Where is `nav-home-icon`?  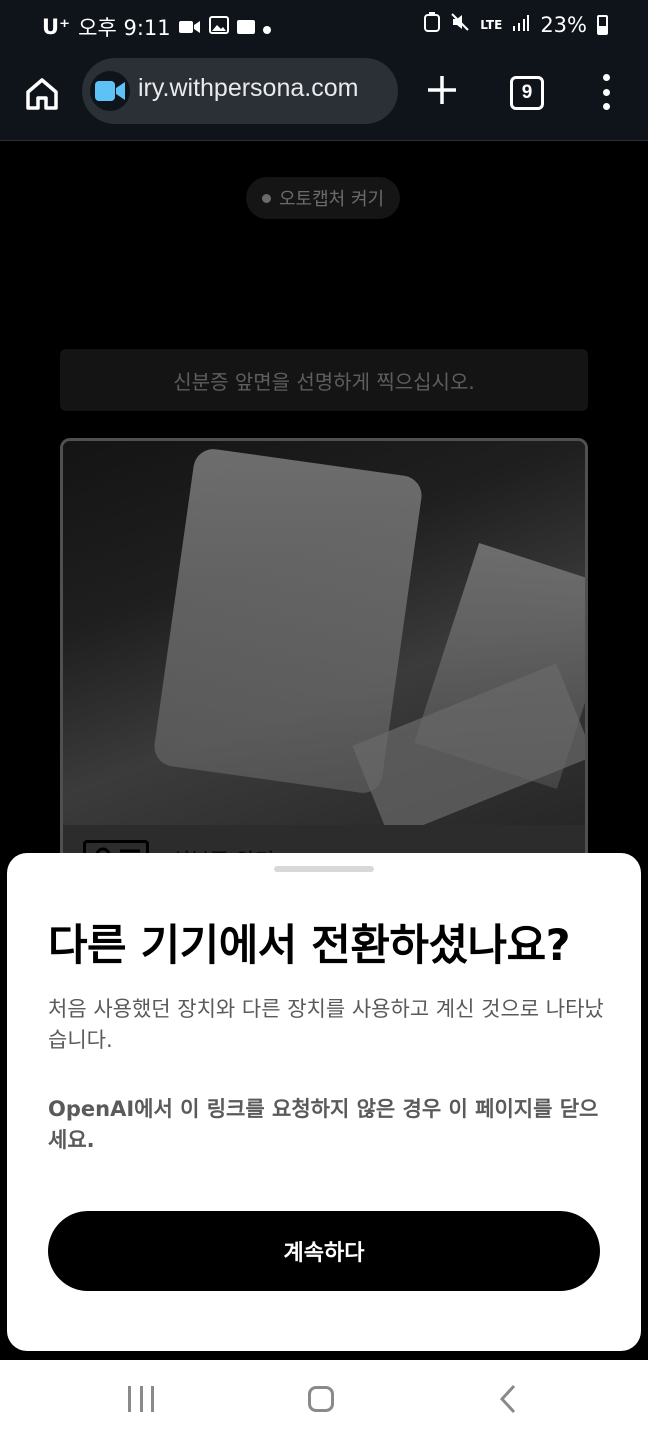 nav-home-icon is located at coordinates (321, 1399).